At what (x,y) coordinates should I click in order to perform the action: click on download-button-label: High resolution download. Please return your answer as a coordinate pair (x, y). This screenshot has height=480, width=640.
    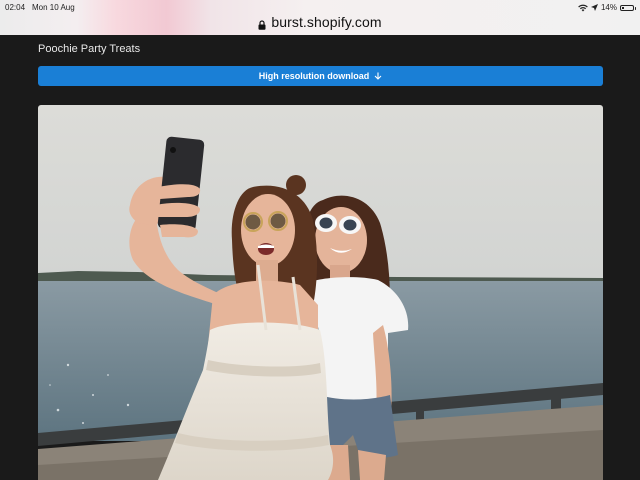
    Looking at the image, I should click on (314, 76).